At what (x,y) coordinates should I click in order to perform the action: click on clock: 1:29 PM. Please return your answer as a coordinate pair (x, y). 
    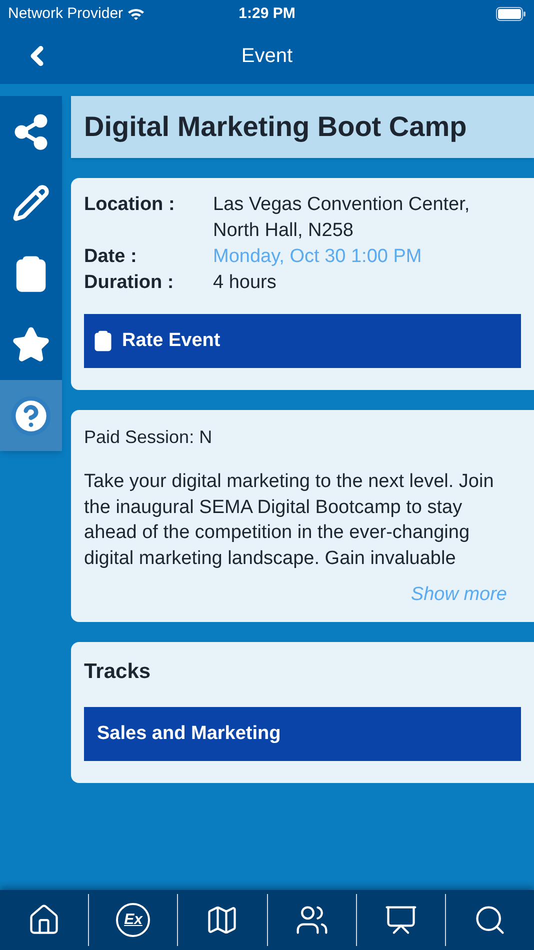
    Looking at the image, I should click on (267, 14).